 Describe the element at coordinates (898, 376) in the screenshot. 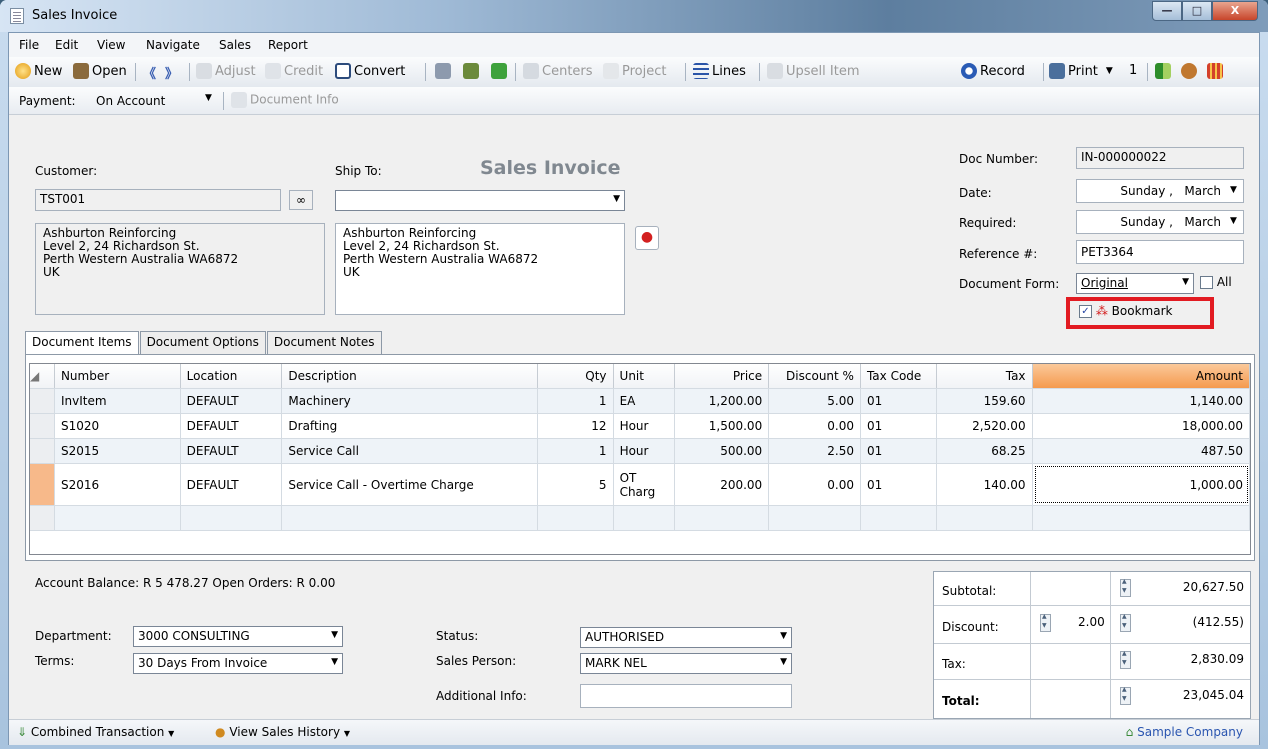

I see `col-tax-code-header: Tax Code` at that location.